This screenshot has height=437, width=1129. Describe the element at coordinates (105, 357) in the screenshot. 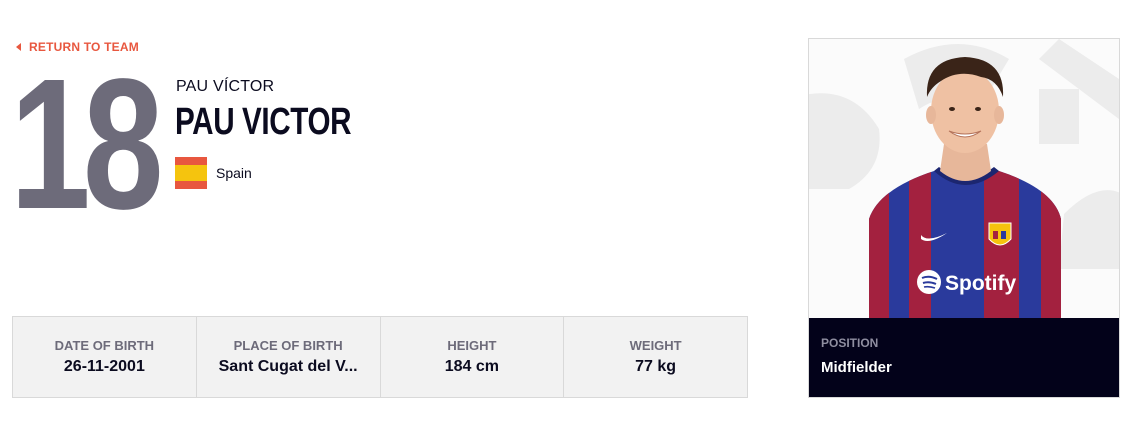

I see `stat-date-of-birth: DATE OF BIRTH 26-11-2001` at that location.